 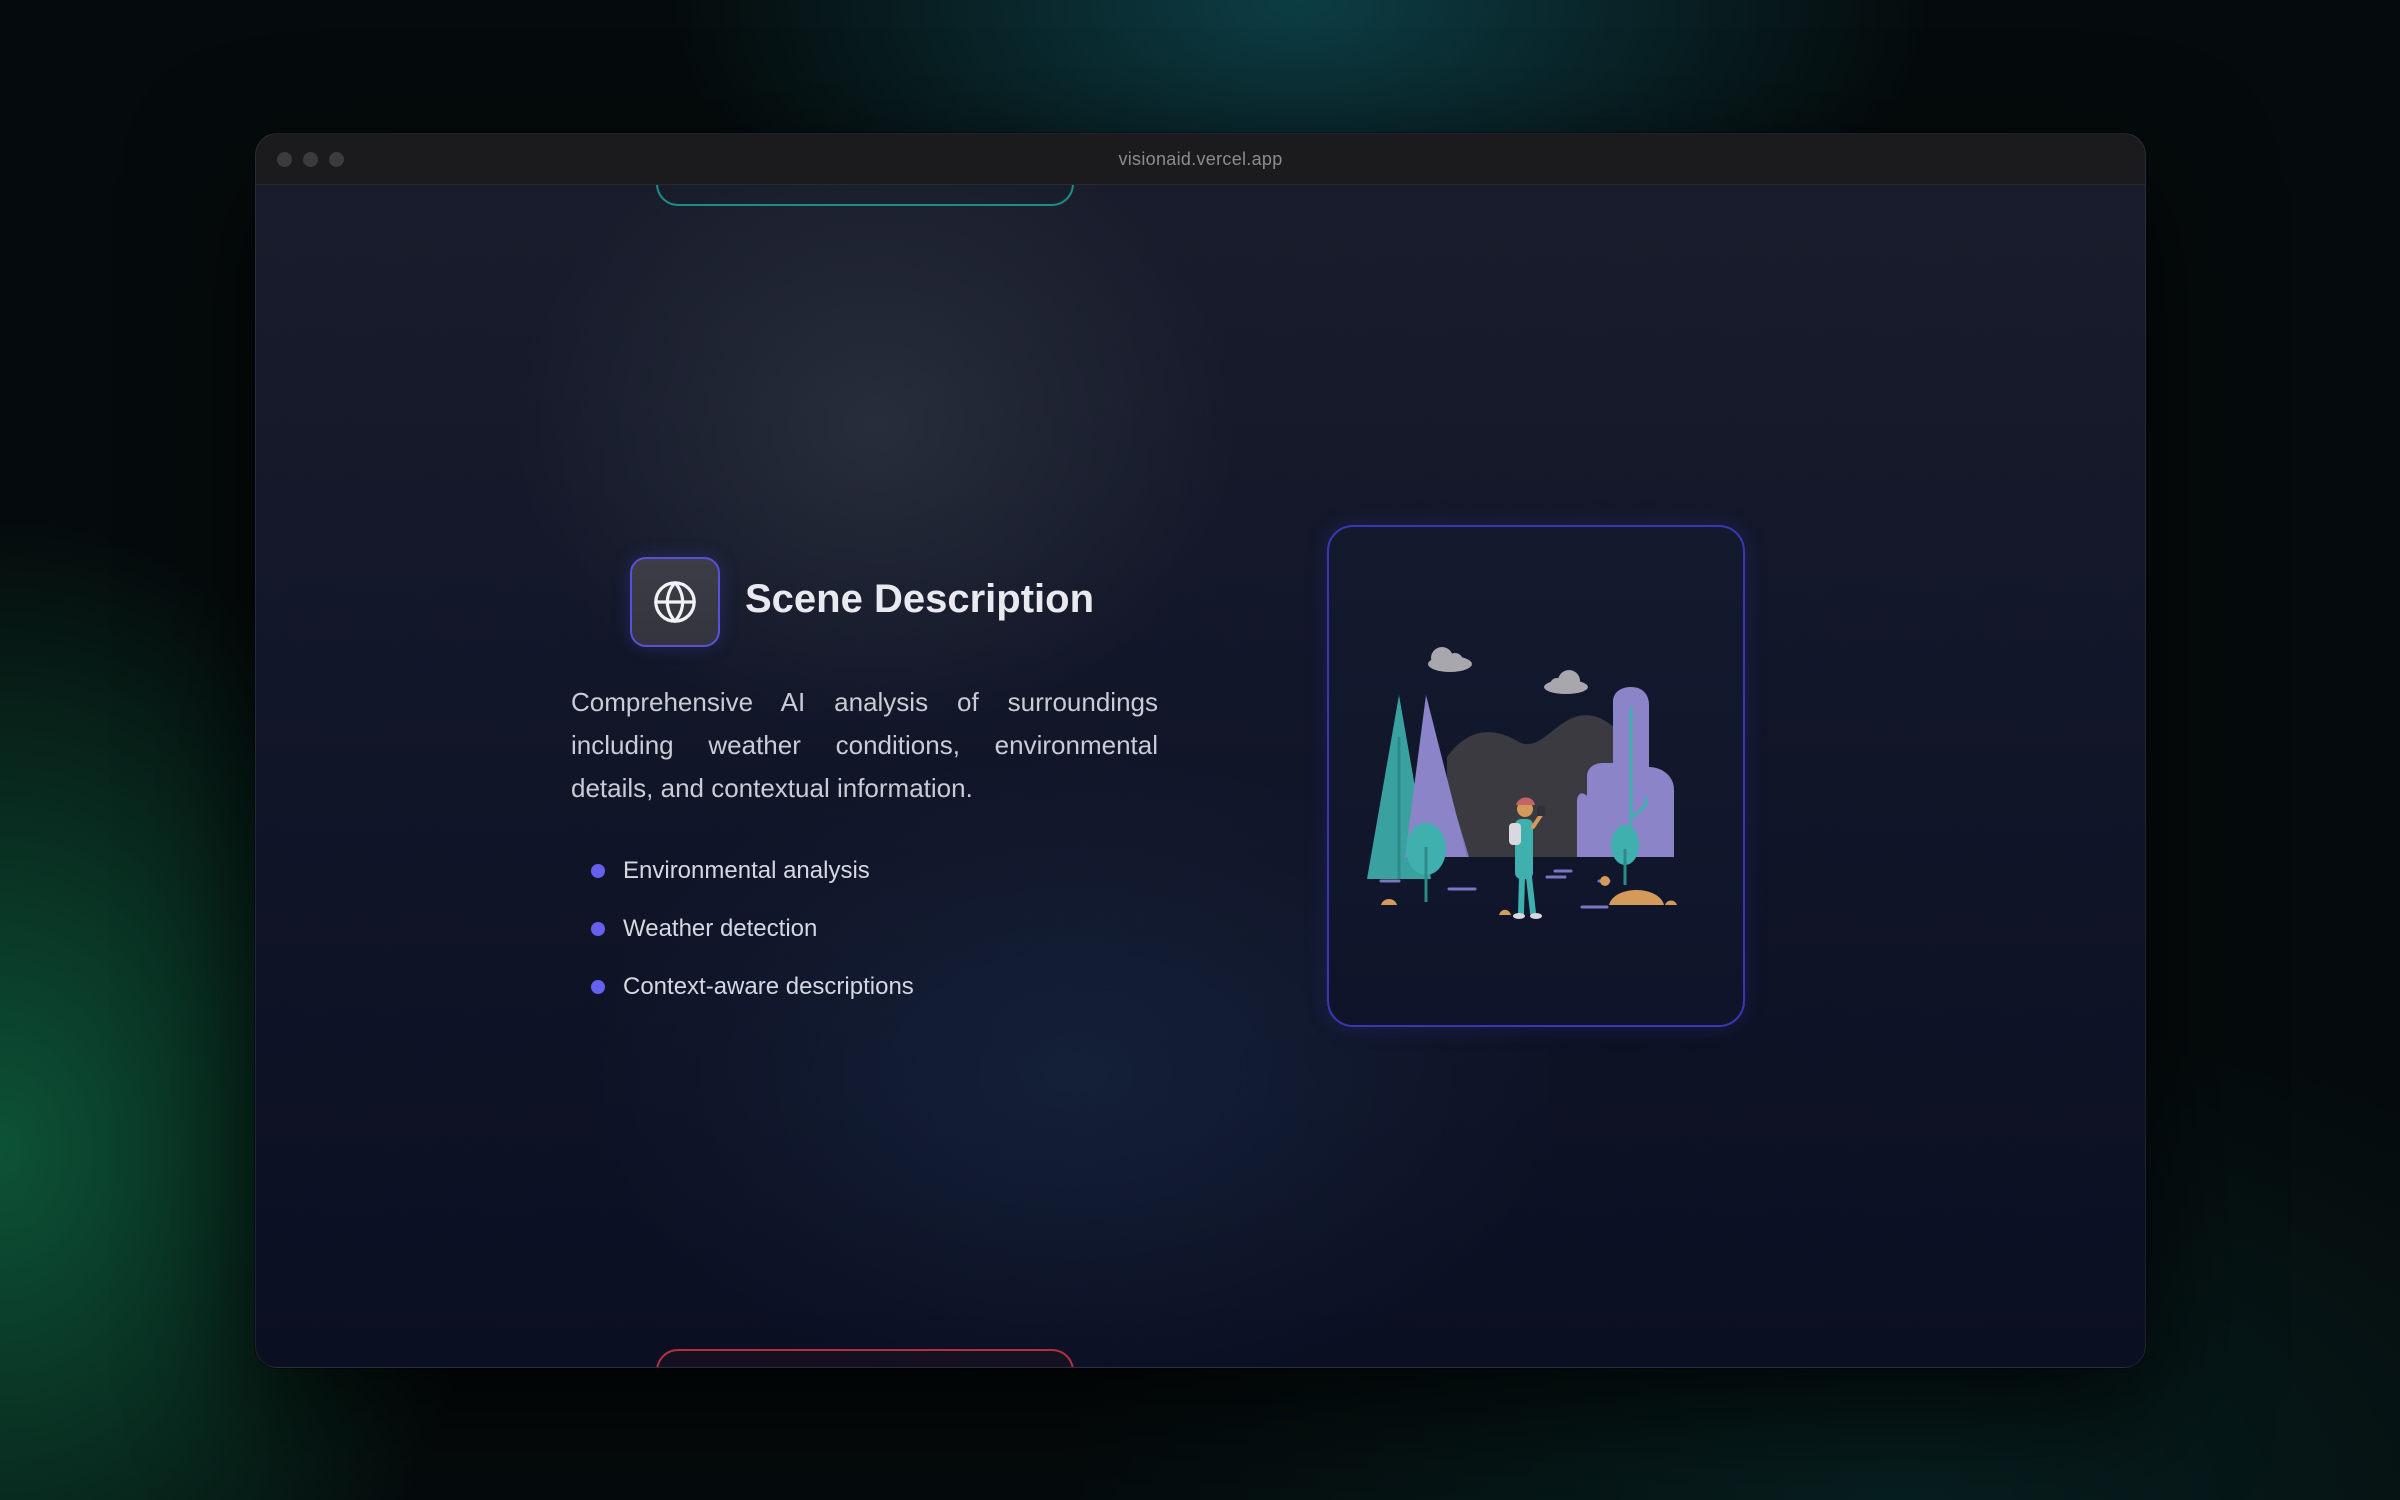 I want to click on bullet-item: Context-aware descriptions, so click(x=752, y=987).